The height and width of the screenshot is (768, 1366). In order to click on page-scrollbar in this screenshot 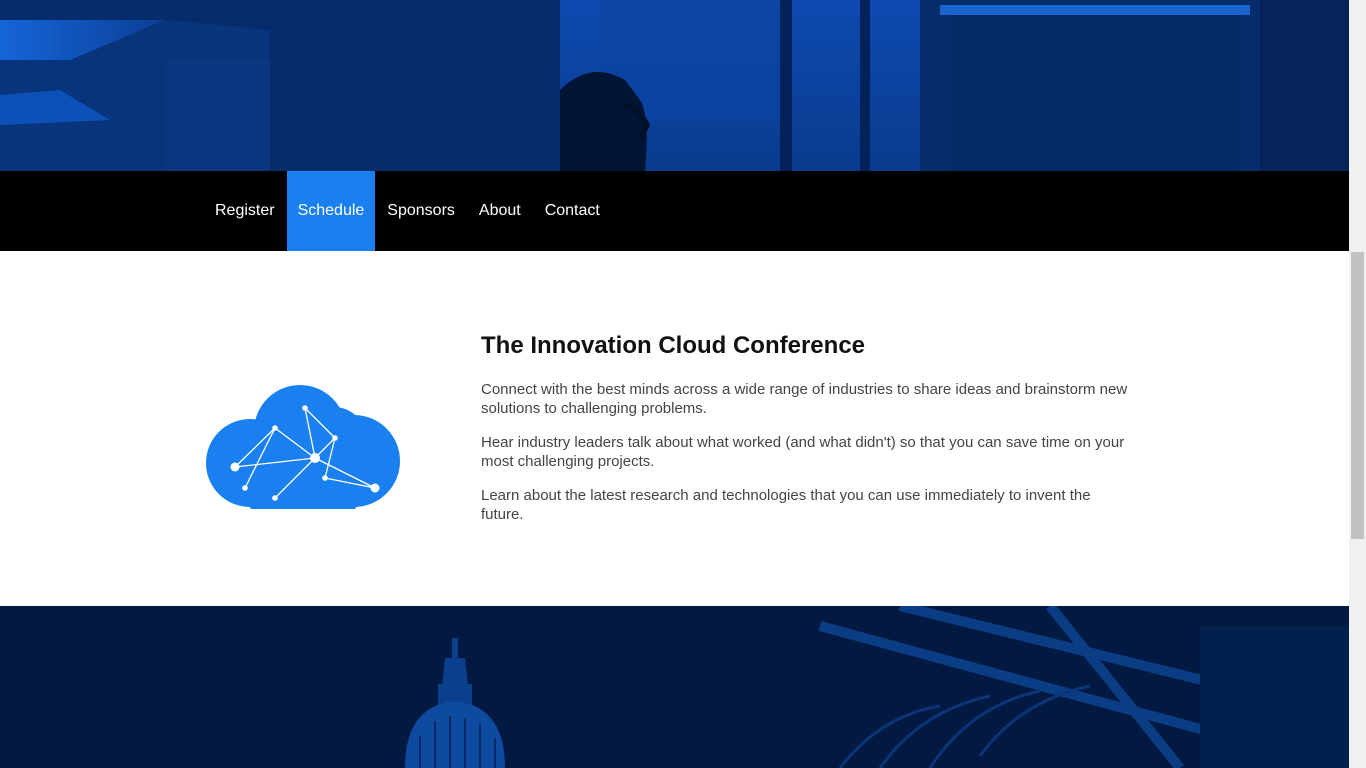, I will do `click(1357, 384)`.